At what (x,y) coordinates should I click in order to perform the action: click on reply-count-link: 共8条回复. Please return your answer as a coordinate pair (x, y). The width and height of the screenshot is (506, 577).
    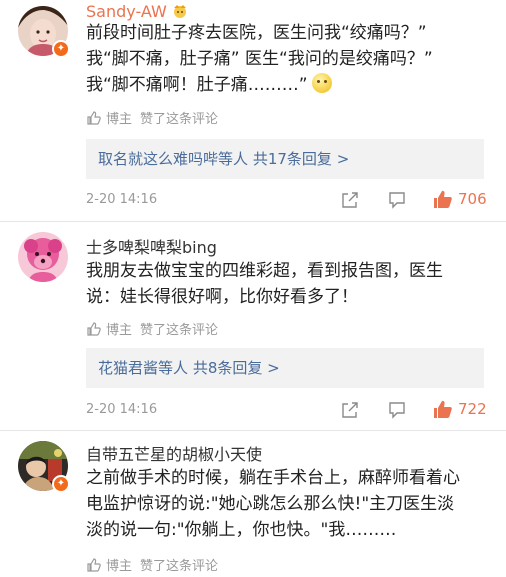
    Looking at the image, I should click on (228, 368).